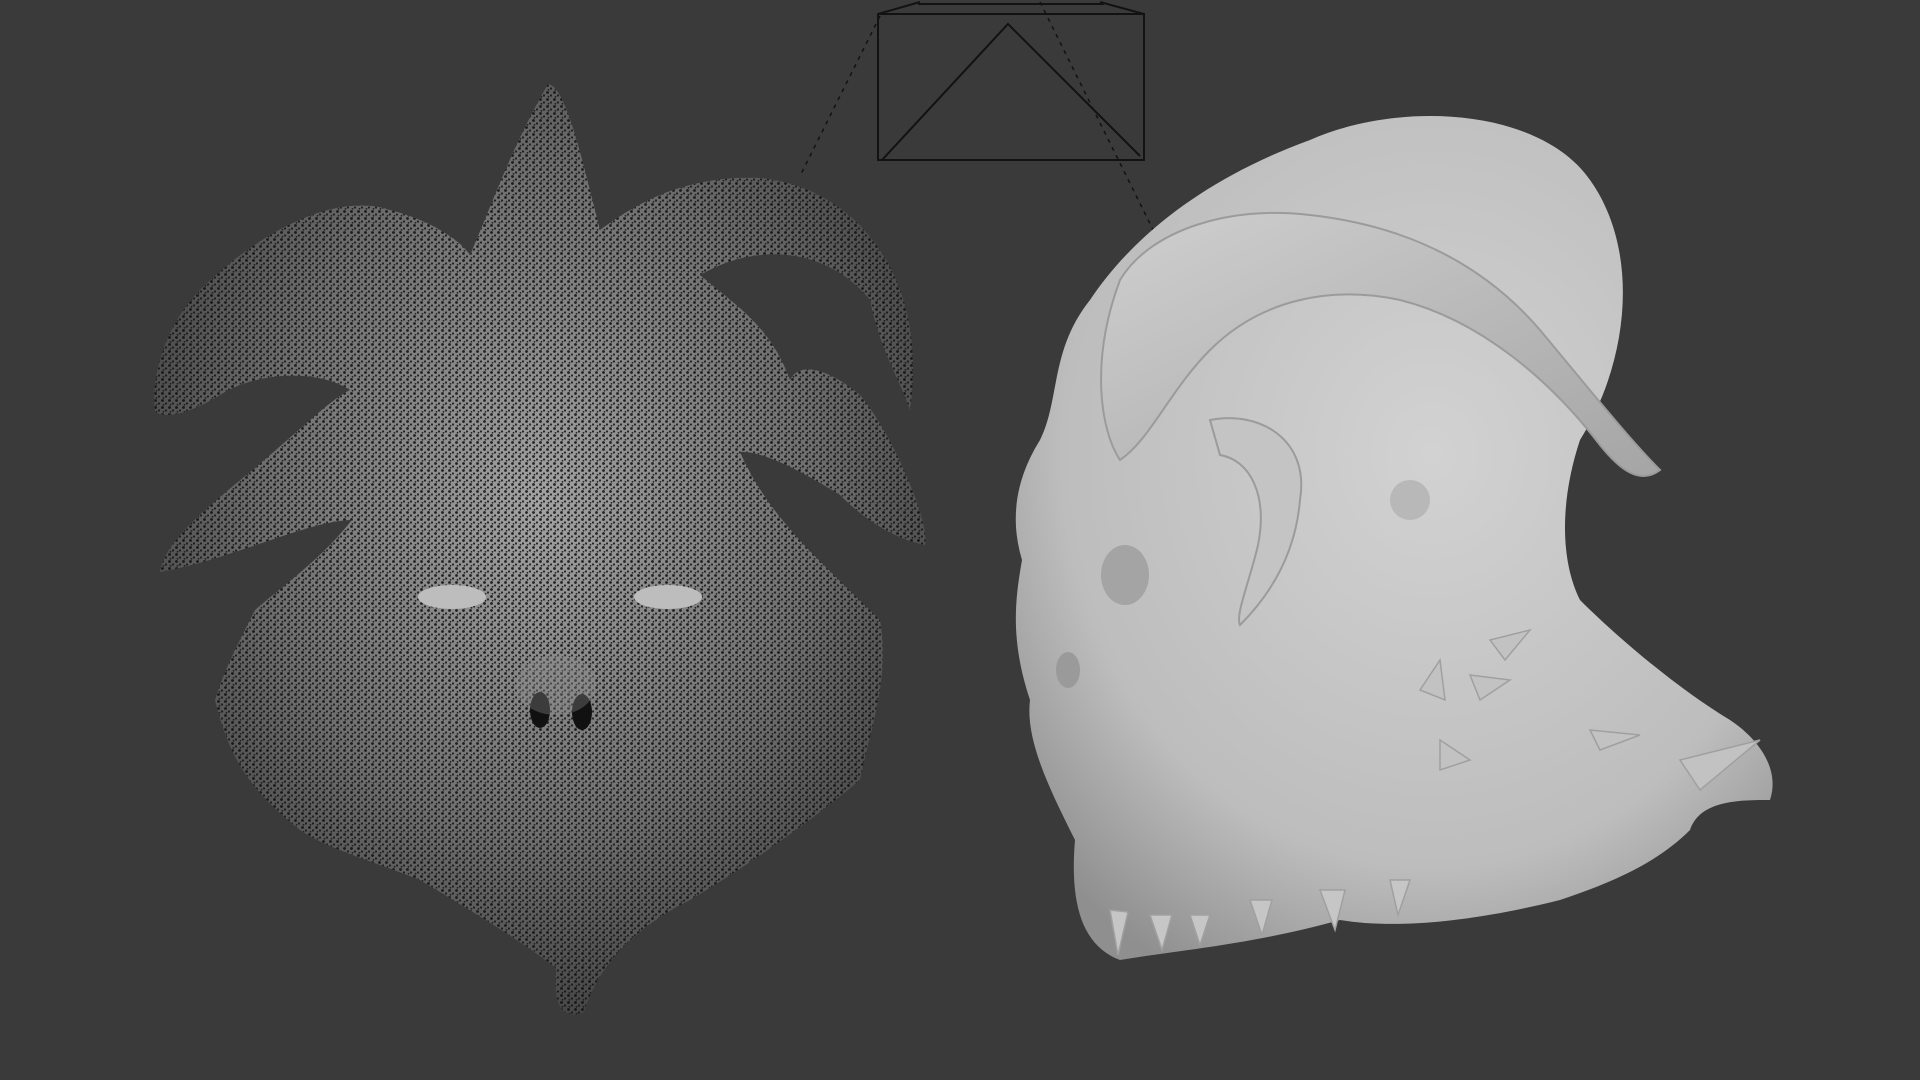 The image size is (1920, 1080). What do you see at coordinates (899, 8) in the screenshot?
I see `camera-edge-left` at bounding box center [899, 8].